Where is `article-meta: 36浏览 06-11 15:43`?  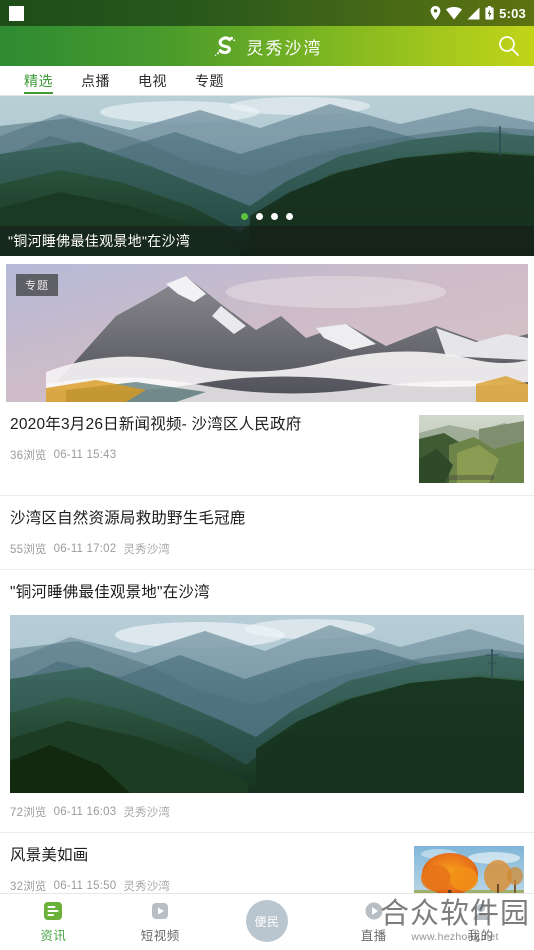
article-meta: 36浏览 06-11 15:43 is located at coordinates (209, 455).